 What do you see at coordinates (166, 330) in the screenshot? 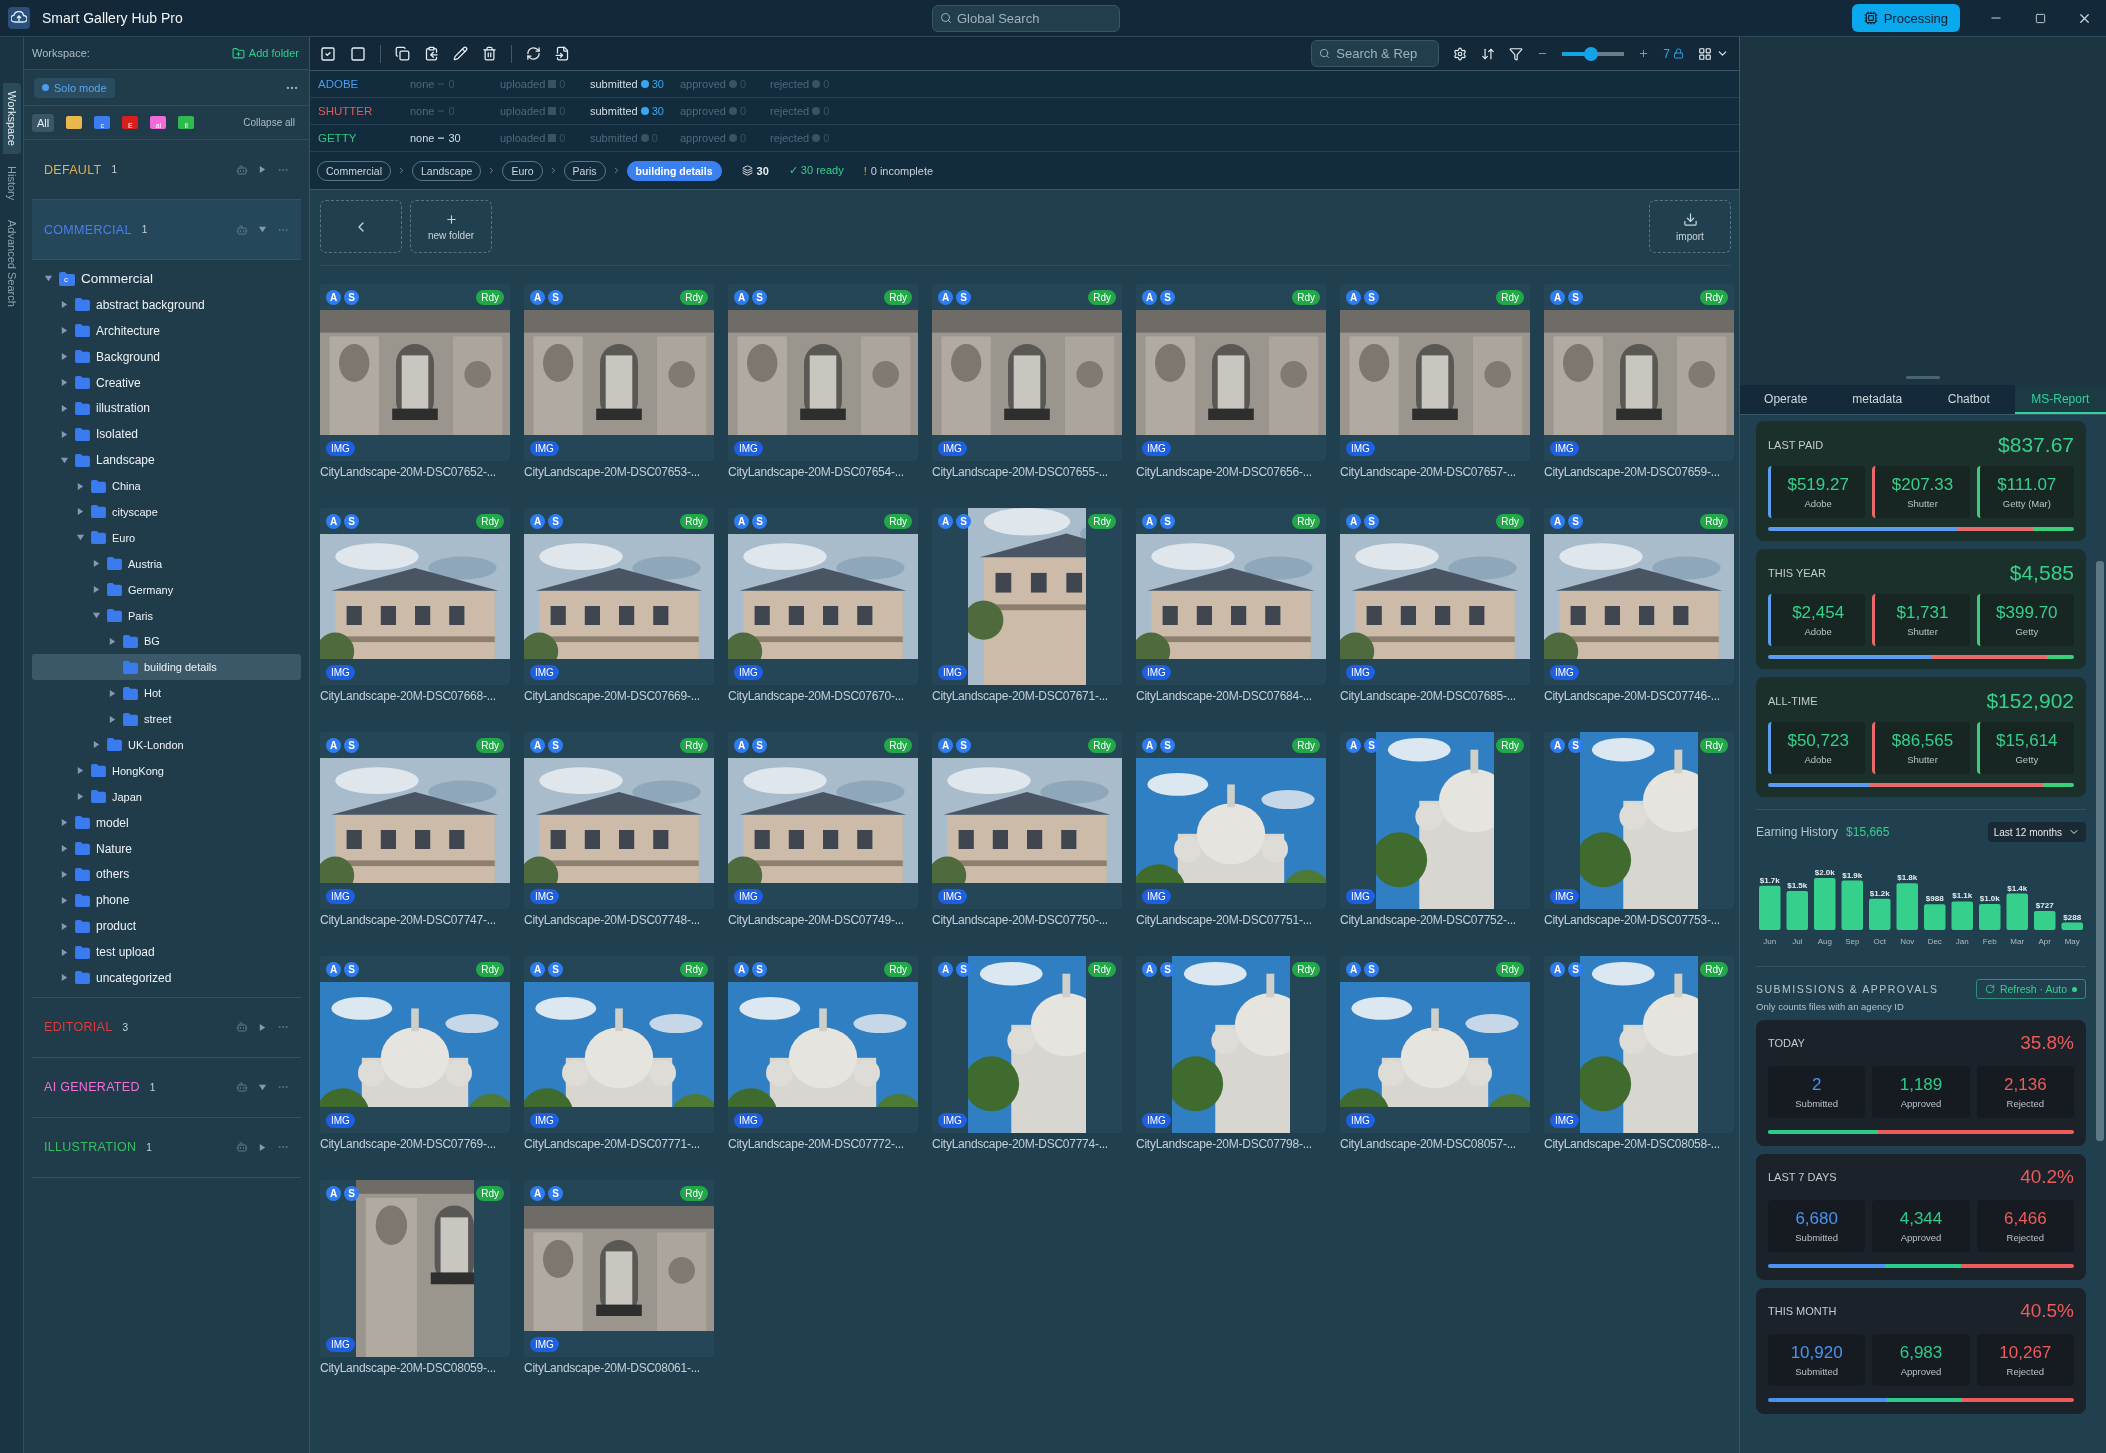
I see `tree-item: Architecture` at bounding box center [166, 330].